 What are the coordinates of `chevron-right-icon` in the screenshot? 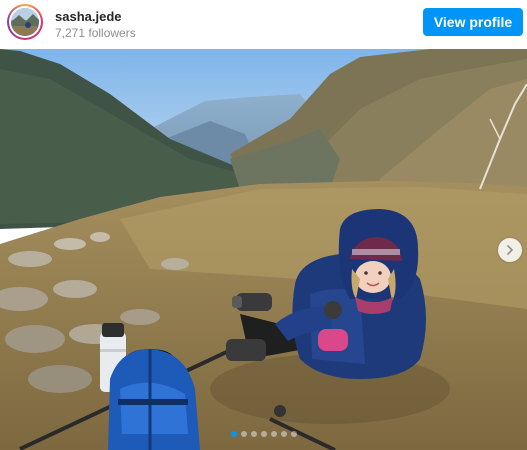 It's located at (510, 250).